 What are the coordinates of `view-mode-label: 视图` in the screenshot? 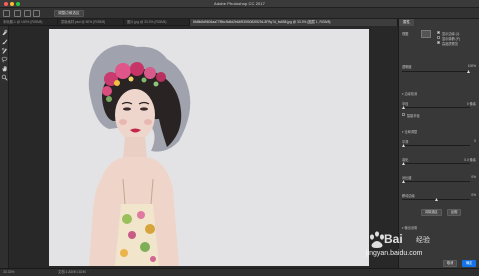 It's located at (405, 34).